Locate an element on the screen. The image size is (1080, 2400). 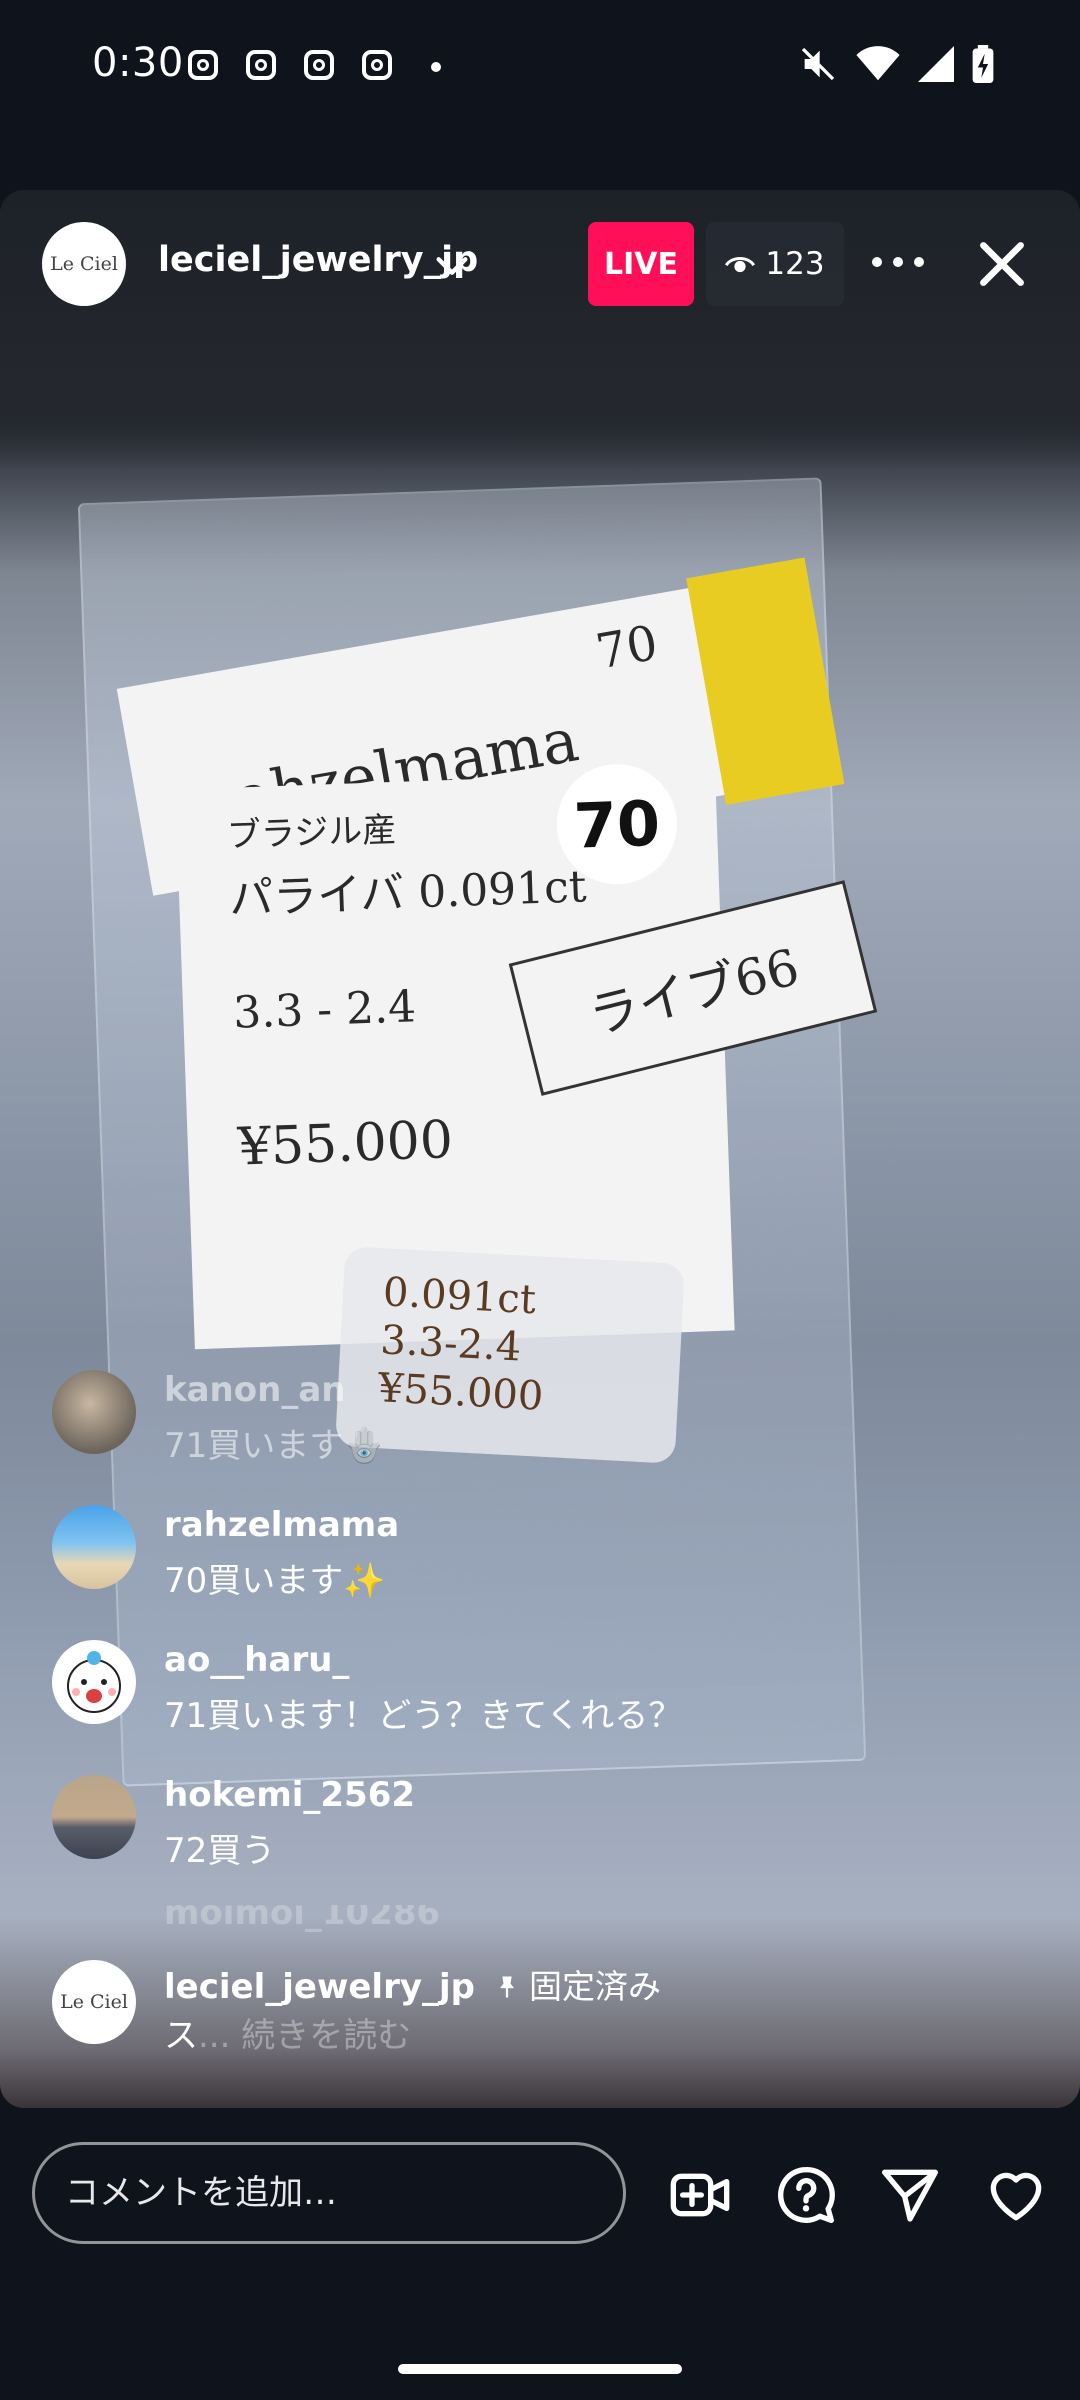
pinned-comment: Le Ciel leciel_jewelry_jp 固定済み ス... 続きを読む is located at coordinates (540, 2015).